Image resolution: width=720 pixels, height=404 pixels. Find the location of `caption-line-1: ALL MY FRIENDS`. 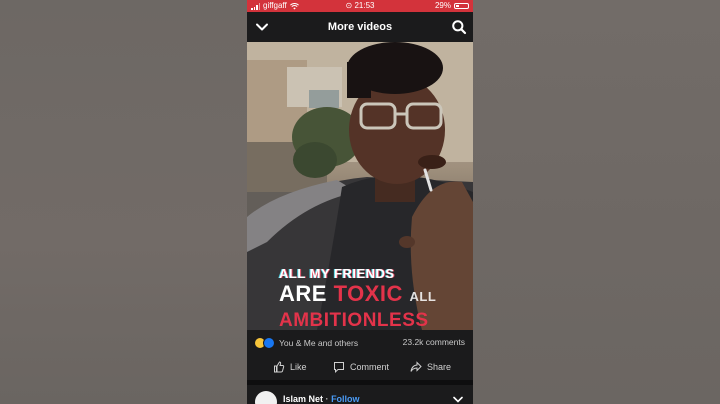

caption-line-1: ALL MY FRIENDS is located at coordinates (337, 273).